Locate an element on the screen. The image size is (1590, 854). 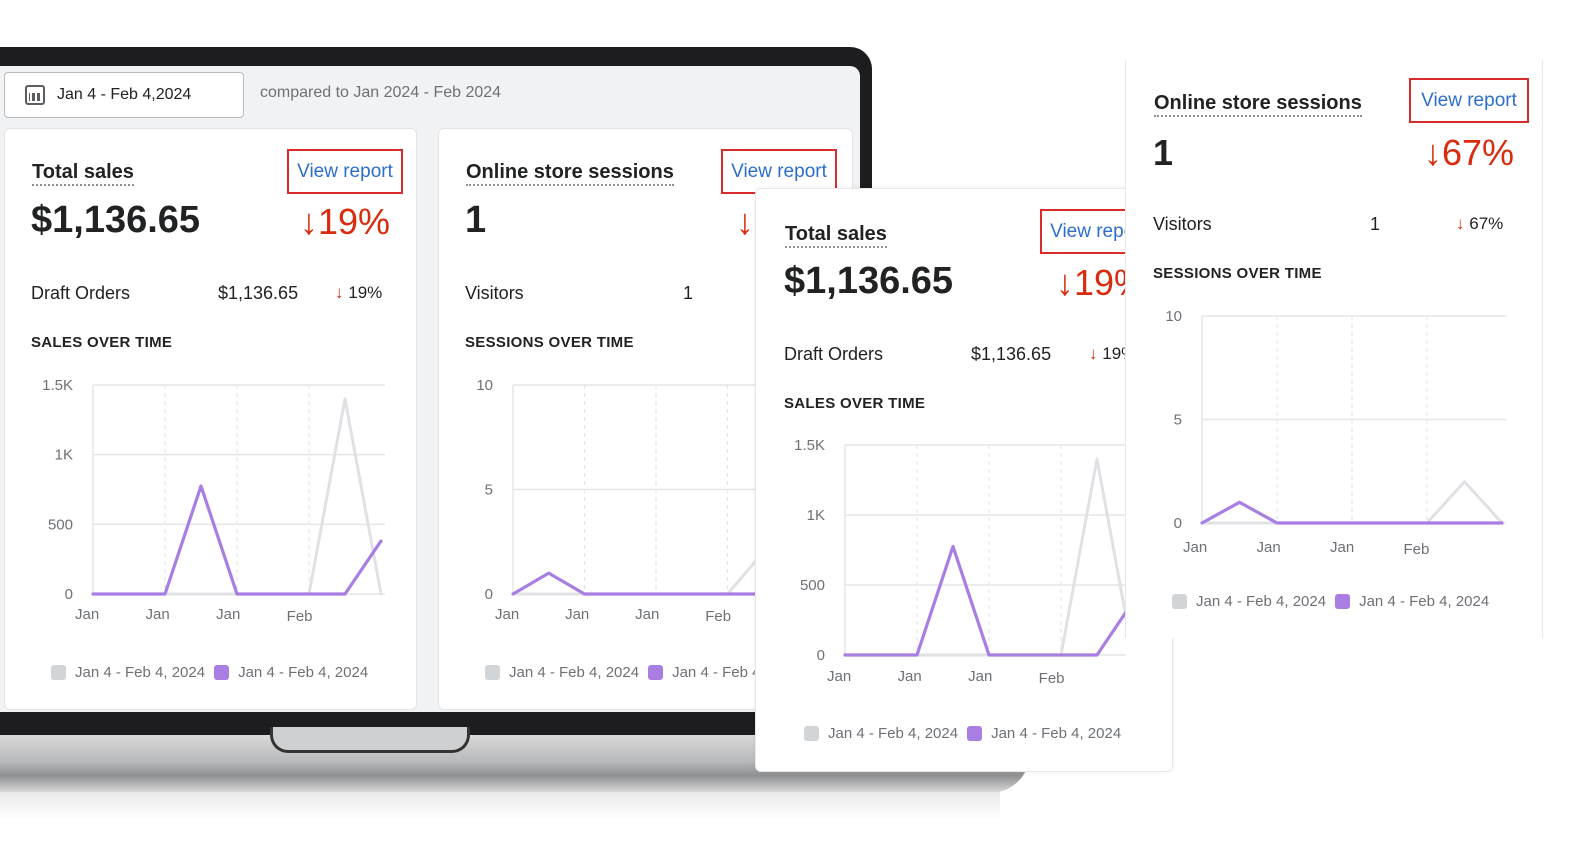
date-range-picker: Jan 4 - Feb 4,2024 is located at coordinates (124, 95).